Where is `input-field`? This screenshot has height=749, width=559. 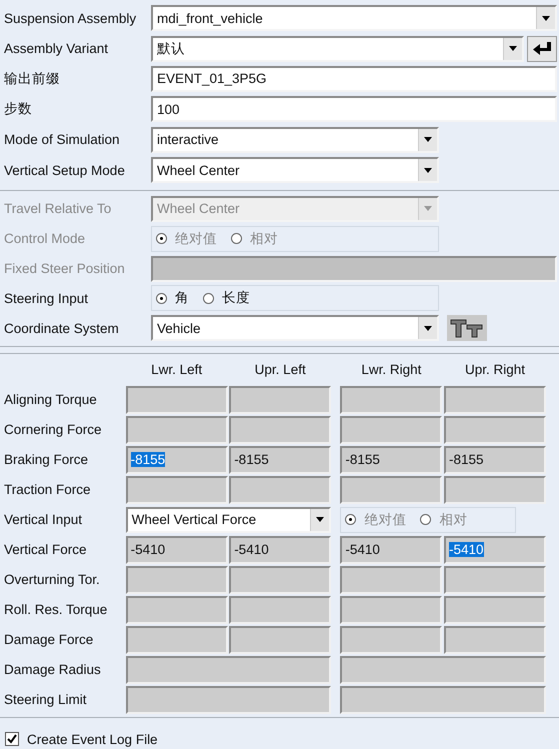
input-field is located at coordinates (354, 269).